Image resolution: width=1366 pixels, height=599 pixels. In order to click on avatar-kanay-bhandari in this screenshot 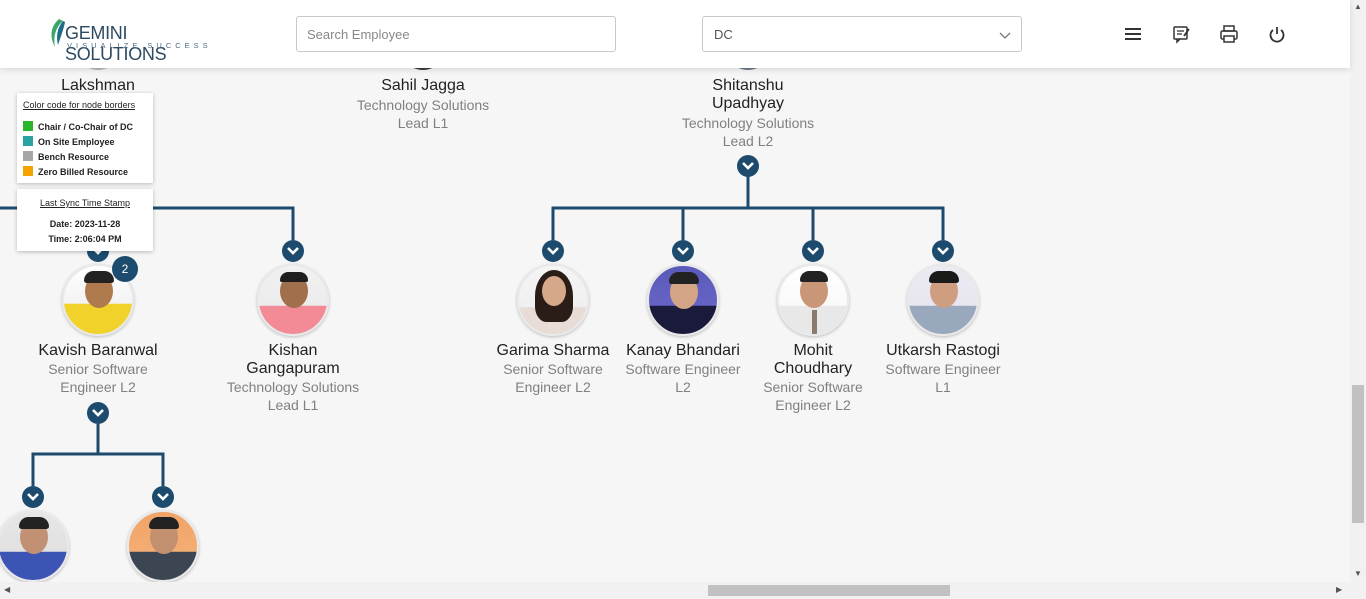, I will do `click(683, 300)`.